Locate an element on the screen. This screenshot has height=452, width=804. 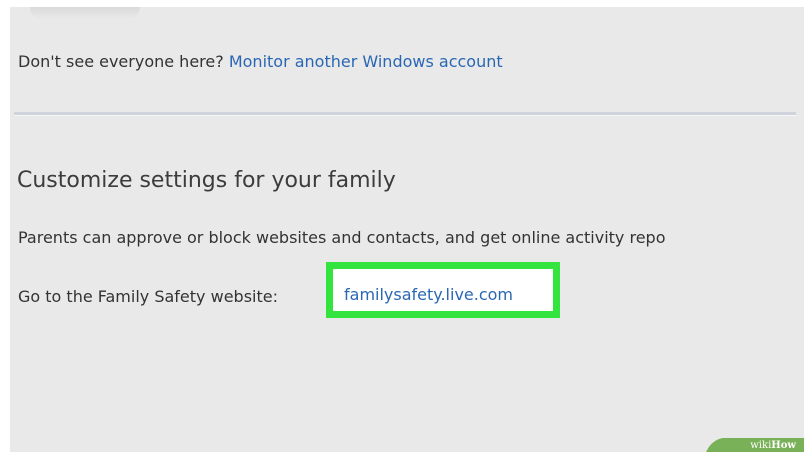
top-control-edge is located at coordinates (85, 13).